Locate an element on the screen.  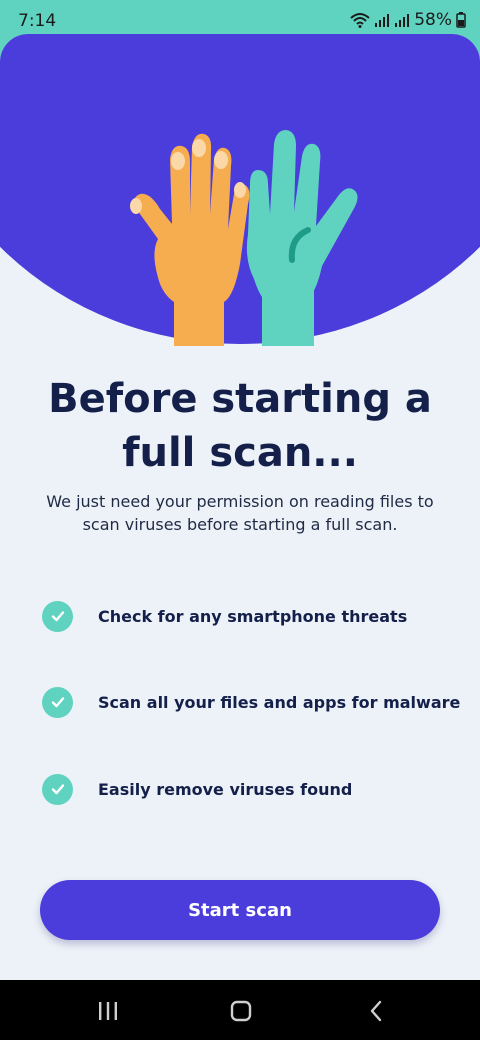
recents-icon is located at coordinates (108, 1011).